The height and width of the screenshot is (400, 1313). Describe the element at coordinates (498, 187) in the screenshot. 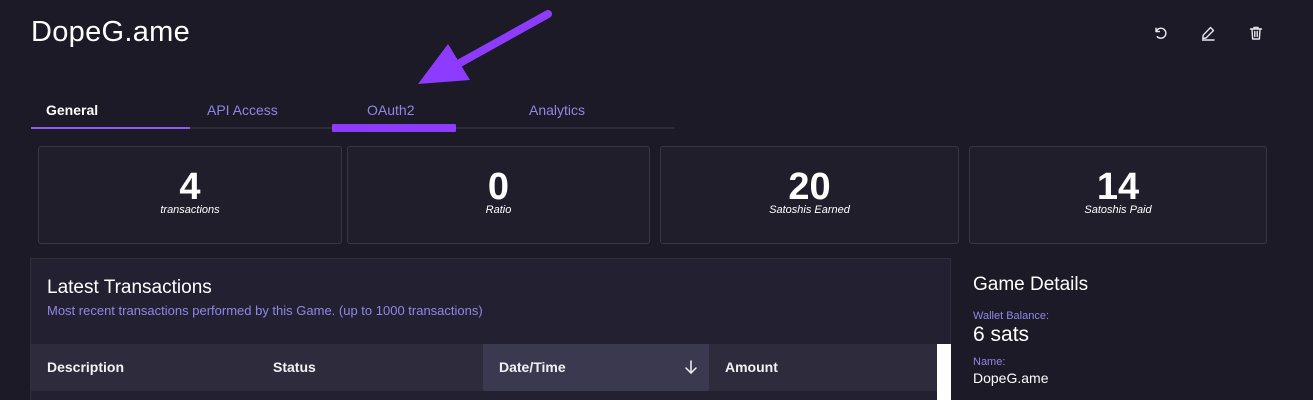

I see `stat-value: 0` at that location.